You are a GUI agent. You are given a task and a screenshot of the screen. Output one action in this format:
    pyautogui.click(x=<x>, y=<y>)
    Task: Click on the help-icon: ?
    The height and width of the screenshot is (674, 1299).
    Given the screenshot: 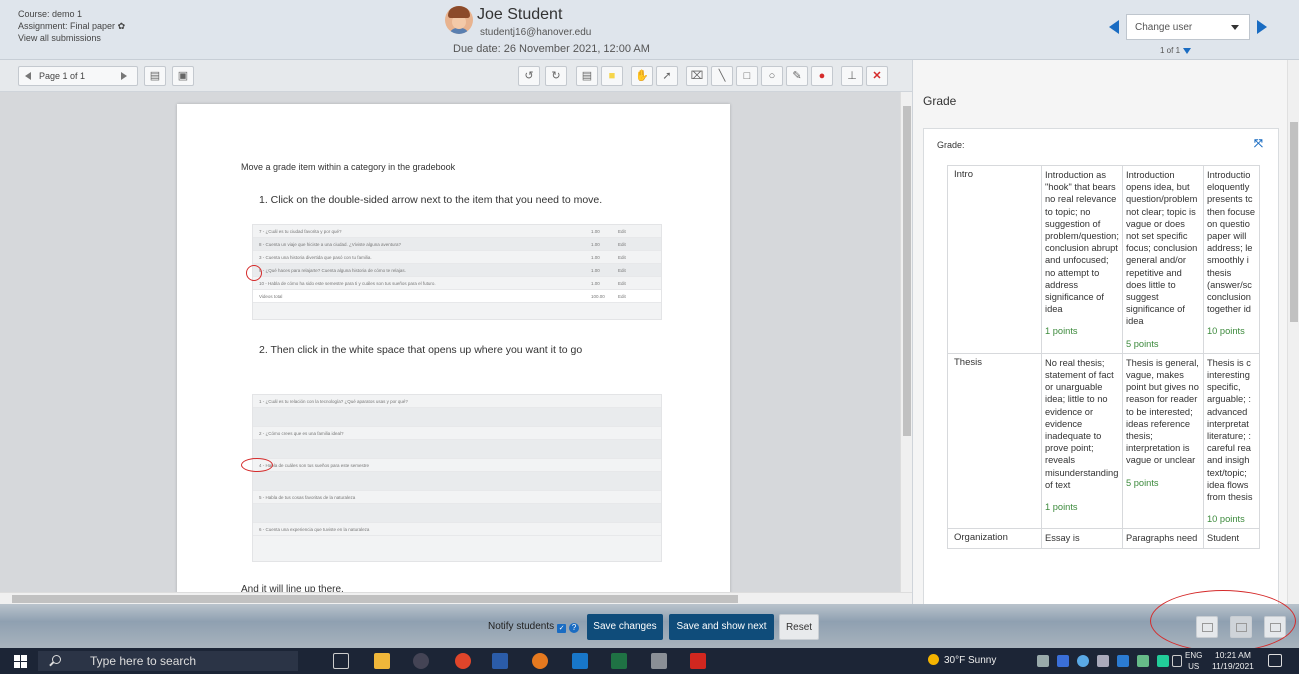 What is the action you would take?
    pyautogui.click(x=574, y=628)
    